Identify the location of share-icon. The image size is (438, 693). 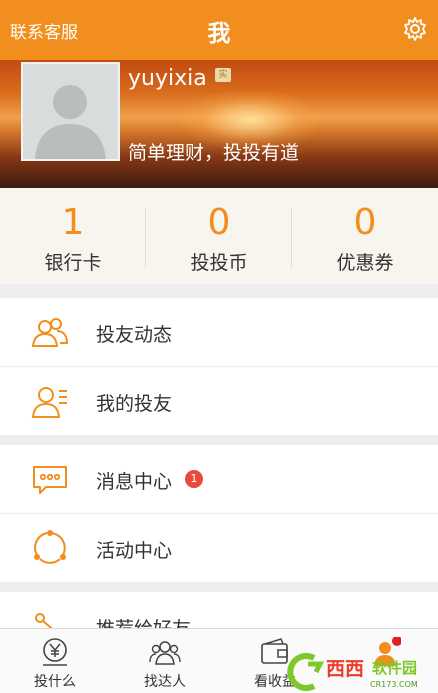
(44, 620).